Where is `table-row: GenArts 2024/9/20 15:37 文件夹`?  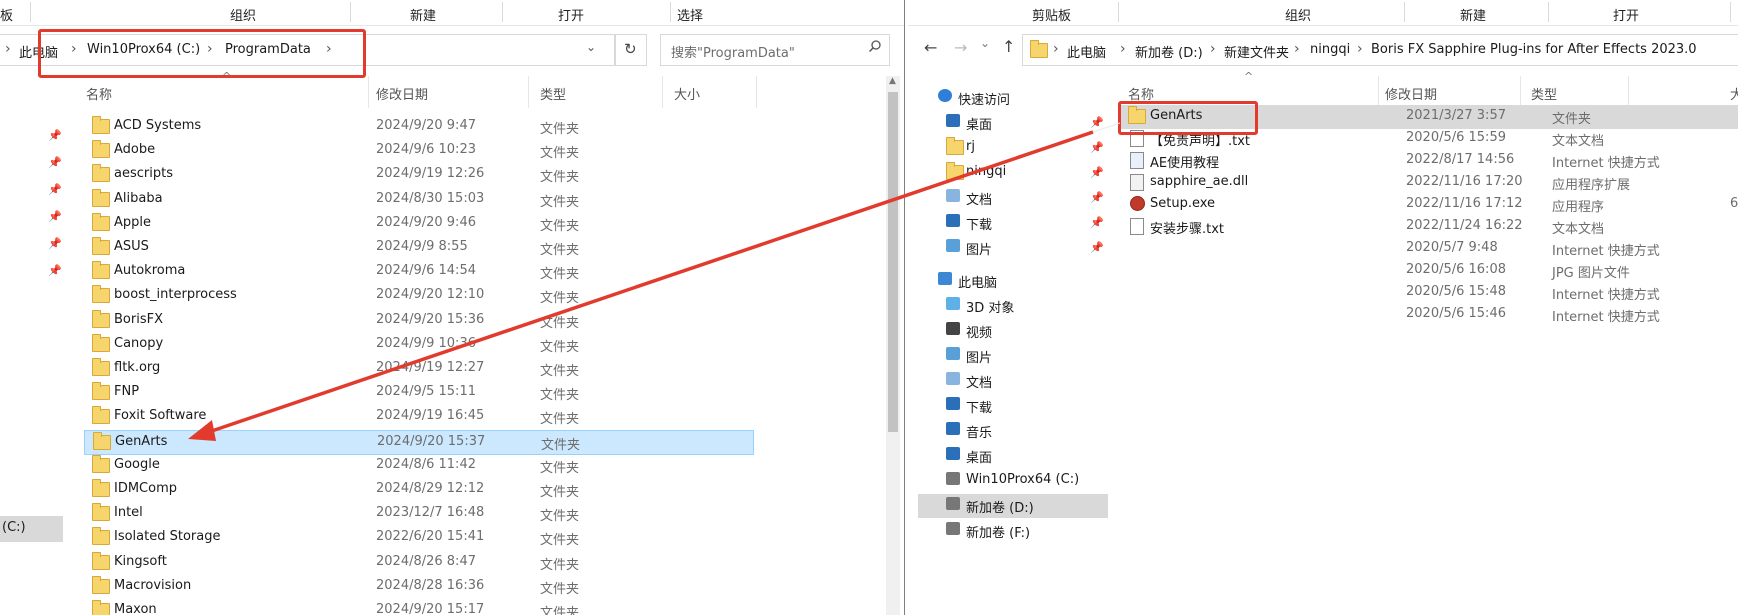
table-row: GenArts 2024/9/20 15:37 文件夹 is located at coordinates (419, 442).